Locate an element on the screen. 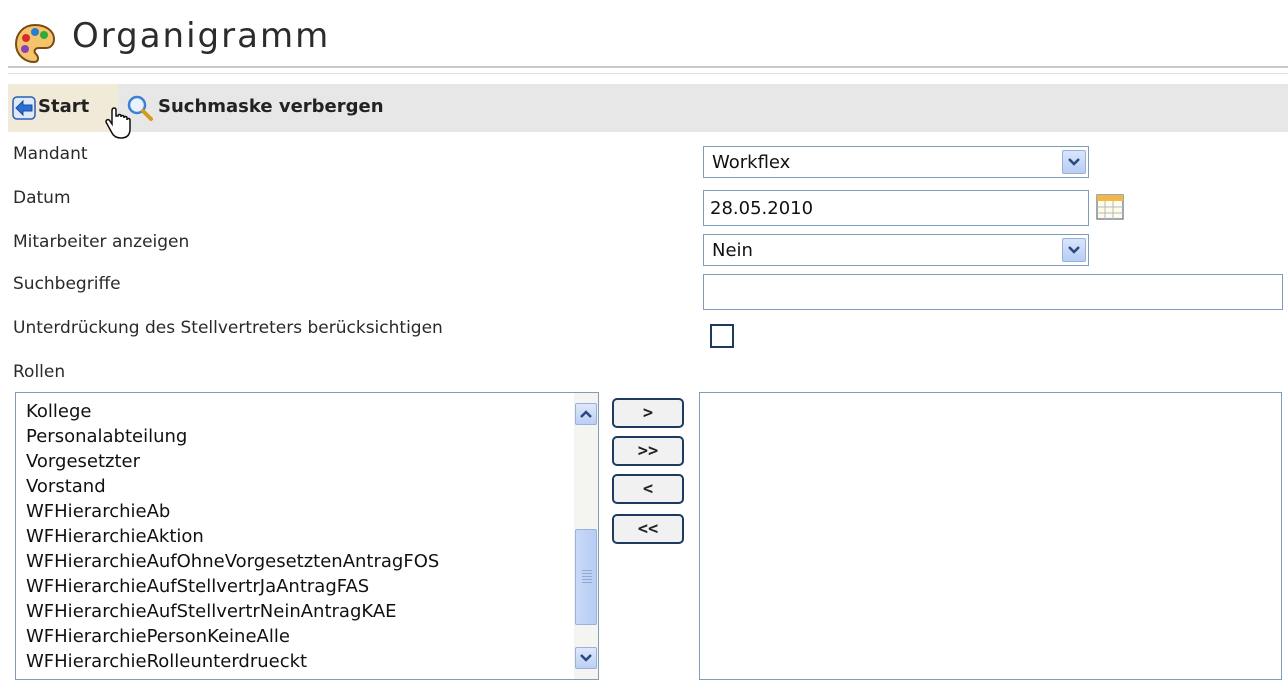 The width and height of the screenshot is (1288, 684). remove-all-roles-button: << is located at coordinates (648, 529).